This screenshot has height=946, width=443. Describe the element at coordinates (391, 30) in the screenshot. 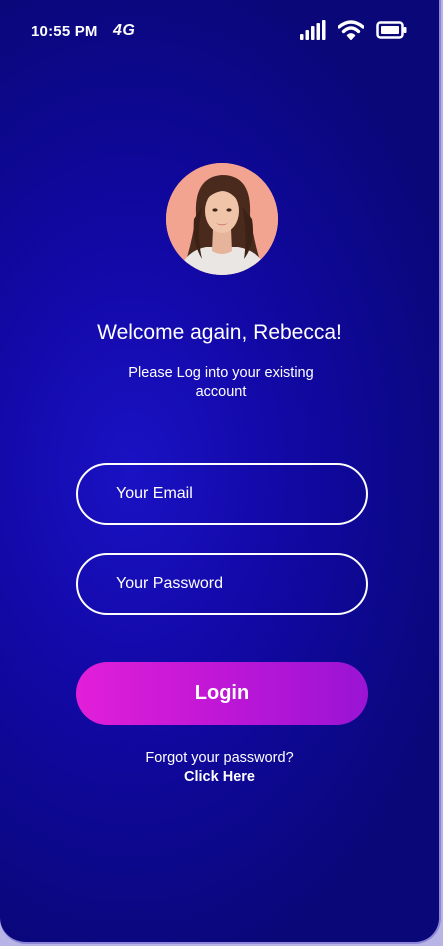

I see `battery-icon` at that location.